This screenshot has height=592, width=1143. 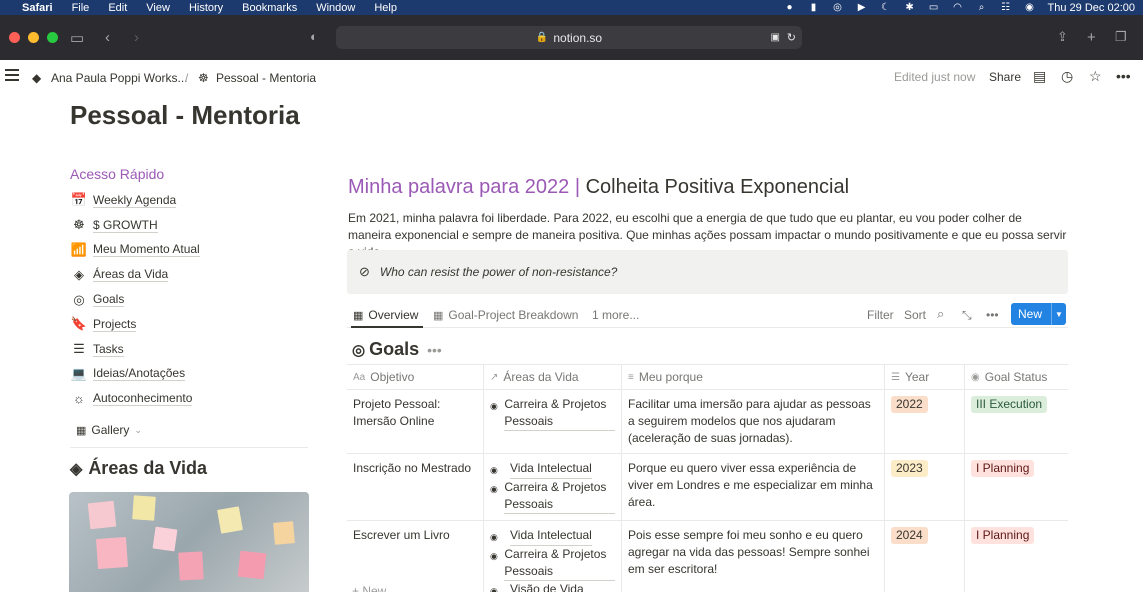 I want to click on nav-goals: ◎ Goals, so click(x=190, y=299).